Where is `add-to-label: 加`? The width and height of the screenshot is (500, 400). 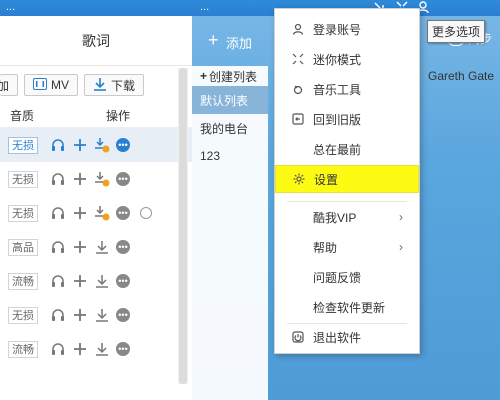
add-to-label: 加 is located at coordinates (4, 85).